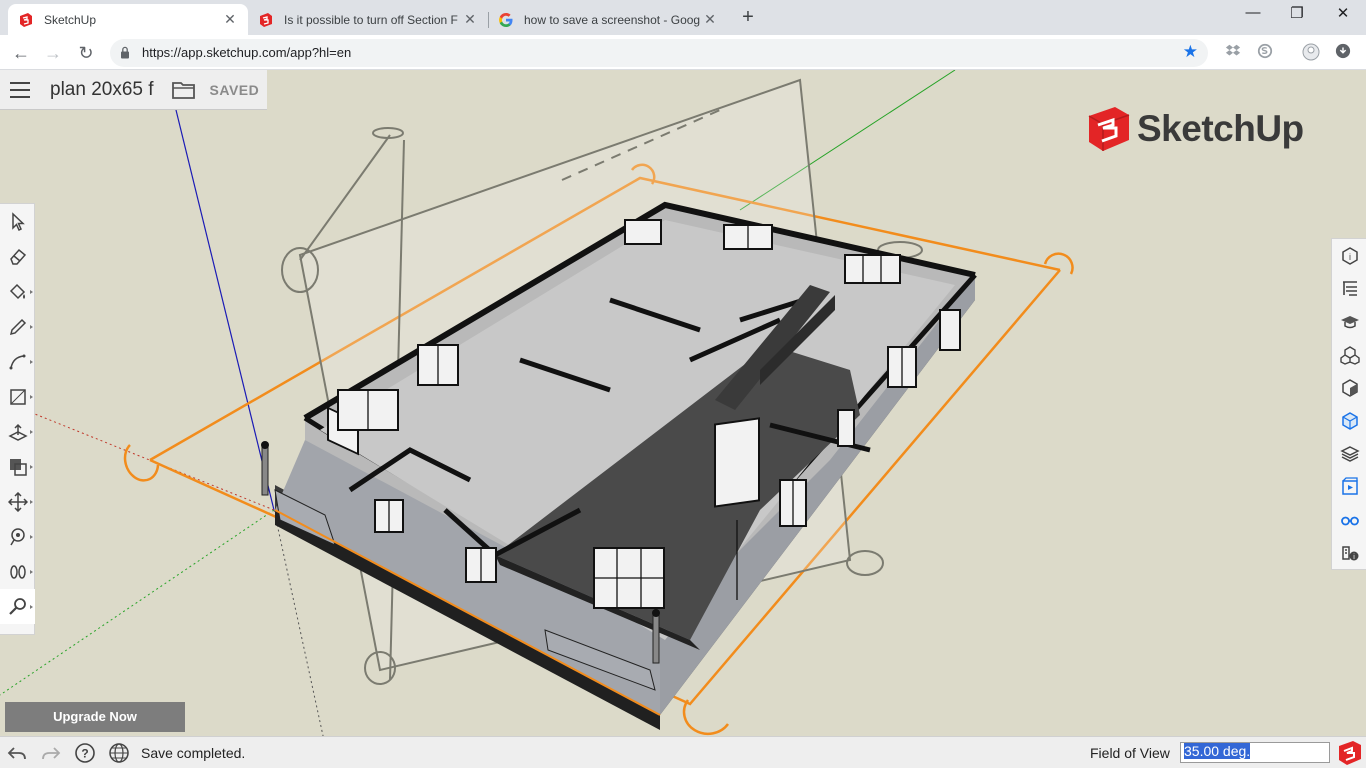 The width and height of the screenshot is (1366, 768). I want to click on move-tool-icon, so click(17, 501).